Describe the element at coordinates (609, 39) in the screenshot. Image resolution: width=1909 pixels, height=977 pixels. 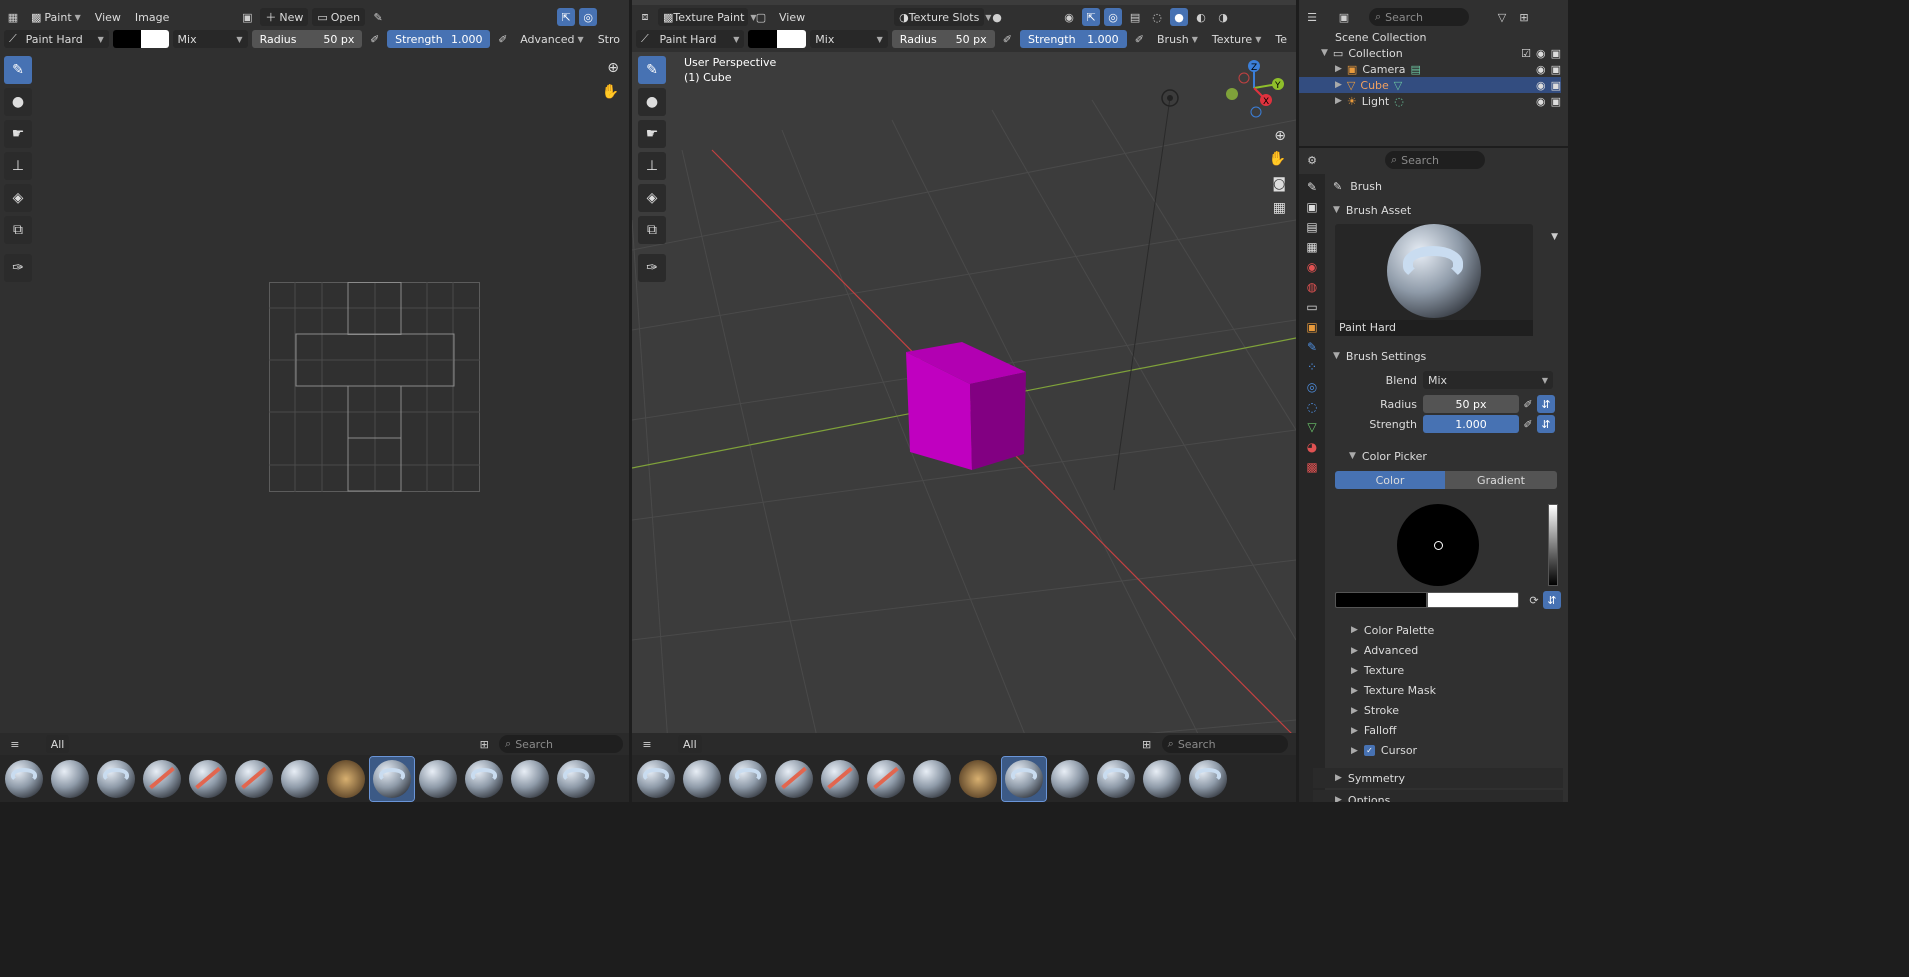
I see `stroke-menu: Stro` at that location.